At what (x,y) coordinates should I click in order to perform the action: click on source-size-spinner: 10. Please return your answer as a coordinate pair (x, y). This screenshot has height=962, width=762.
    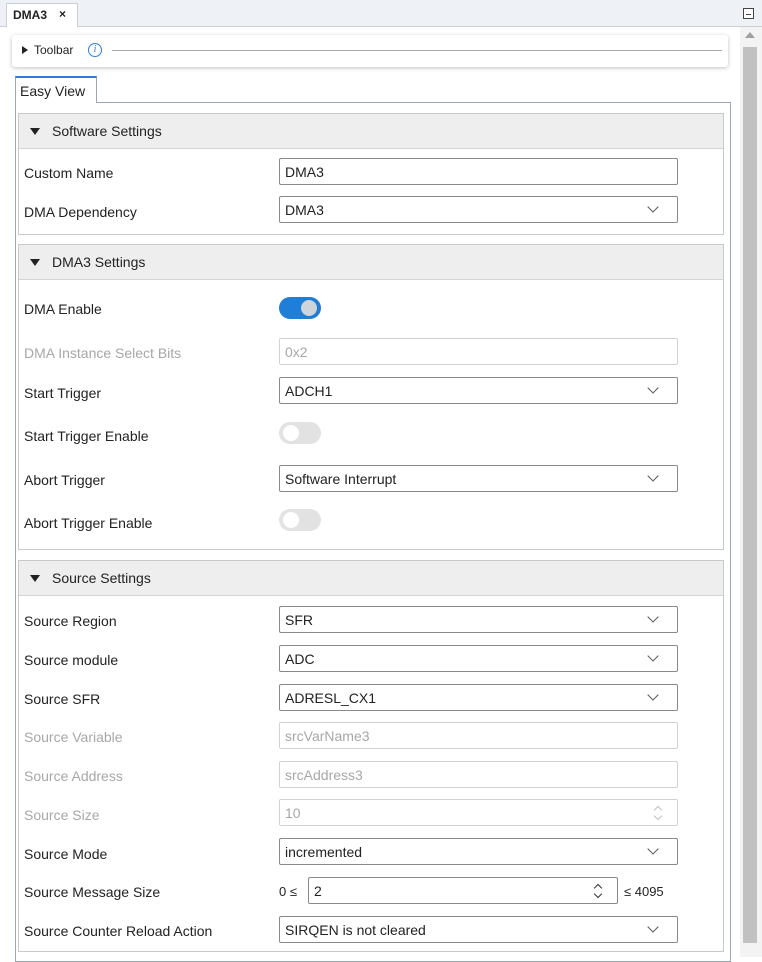
    Looking at the image, I should click on (478, 812).